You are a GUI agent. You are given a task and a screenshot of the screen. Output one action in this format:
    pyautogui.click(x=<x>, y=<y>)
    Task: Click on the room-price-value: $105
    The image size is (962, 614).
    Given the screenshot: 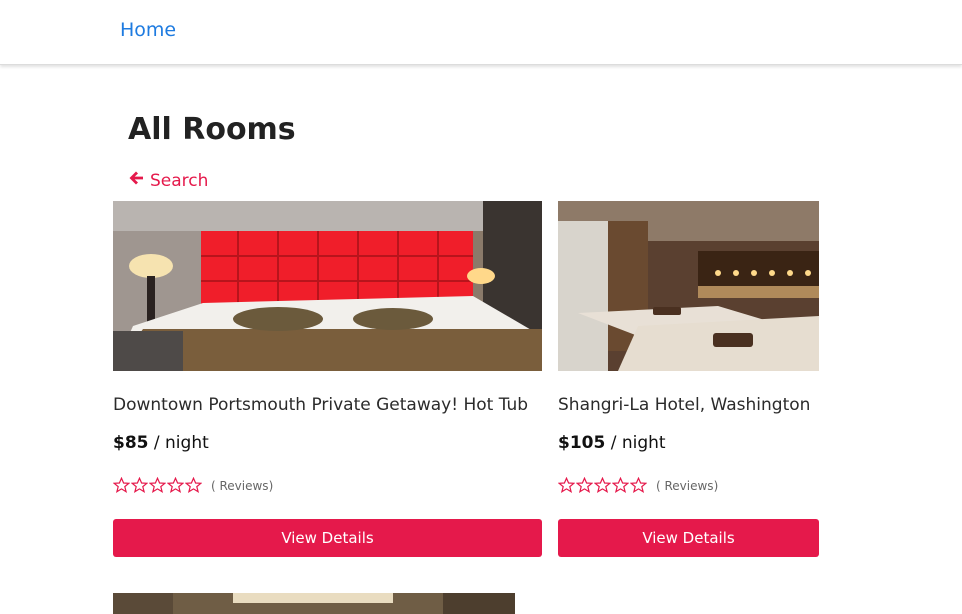 What is the action you would take?
    pyautogui.click(x=582, y=443)
    